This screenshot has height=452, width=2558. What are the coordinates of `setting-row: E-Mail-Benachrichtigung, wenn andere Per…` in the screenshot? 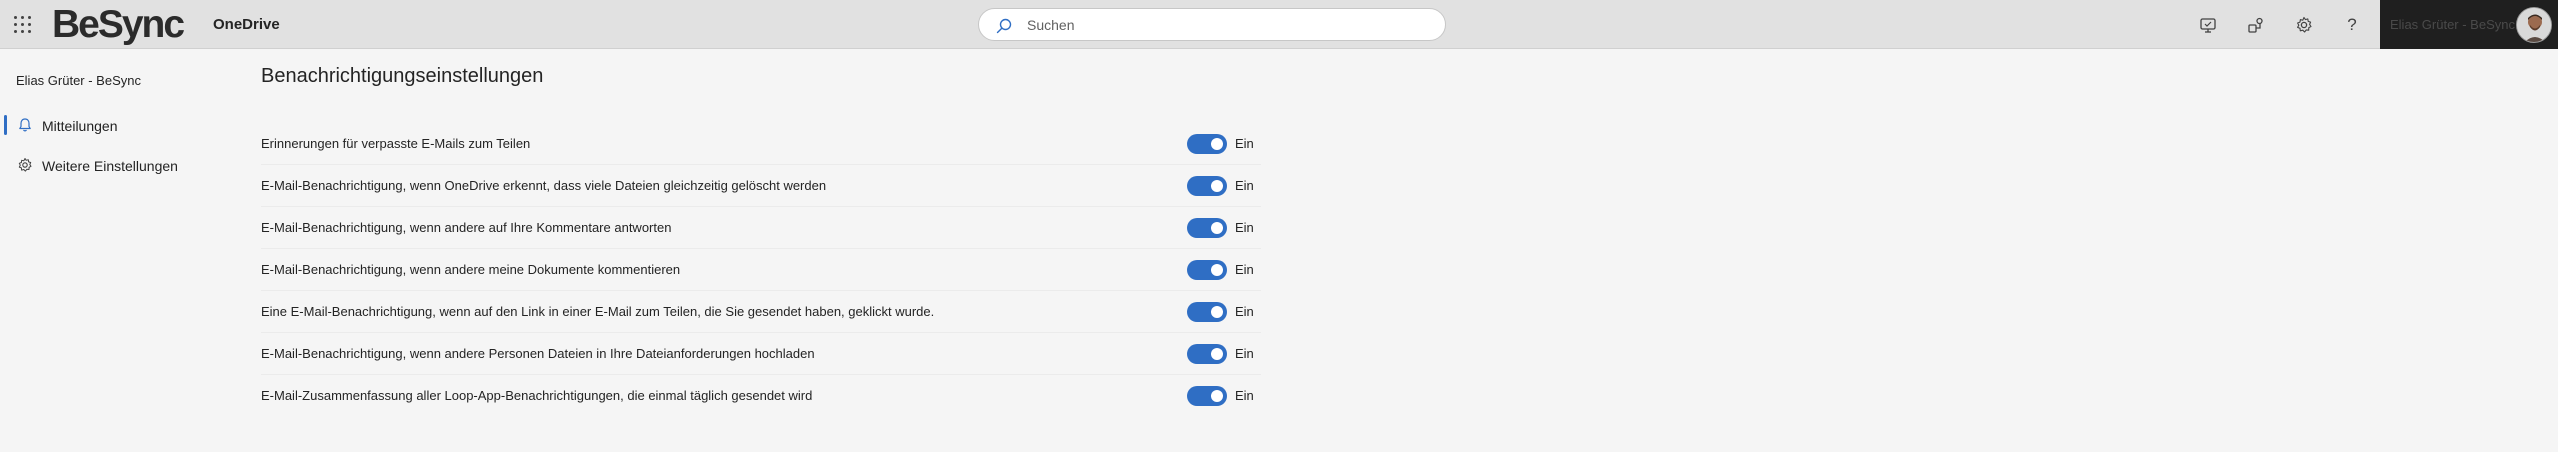 It's located at (761, 354).